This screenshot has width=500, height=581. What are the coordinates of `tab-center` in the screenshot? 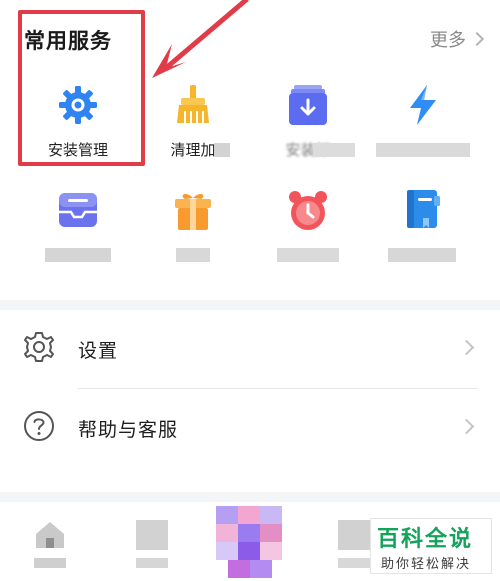 It's located at (251, 541).